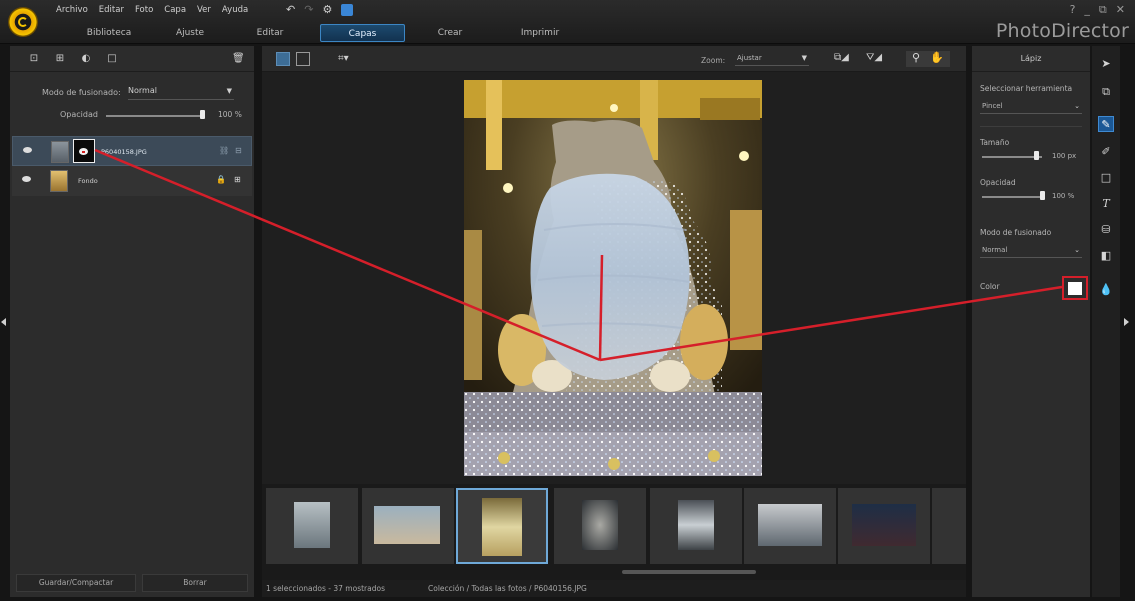 This screenshot has width=1135, height=601. What do you see at coordinates (132, 181) in the screenshot?
I see `layer-row-background: Fondo 🔒 ⊞` at bounding box center [132, 181].